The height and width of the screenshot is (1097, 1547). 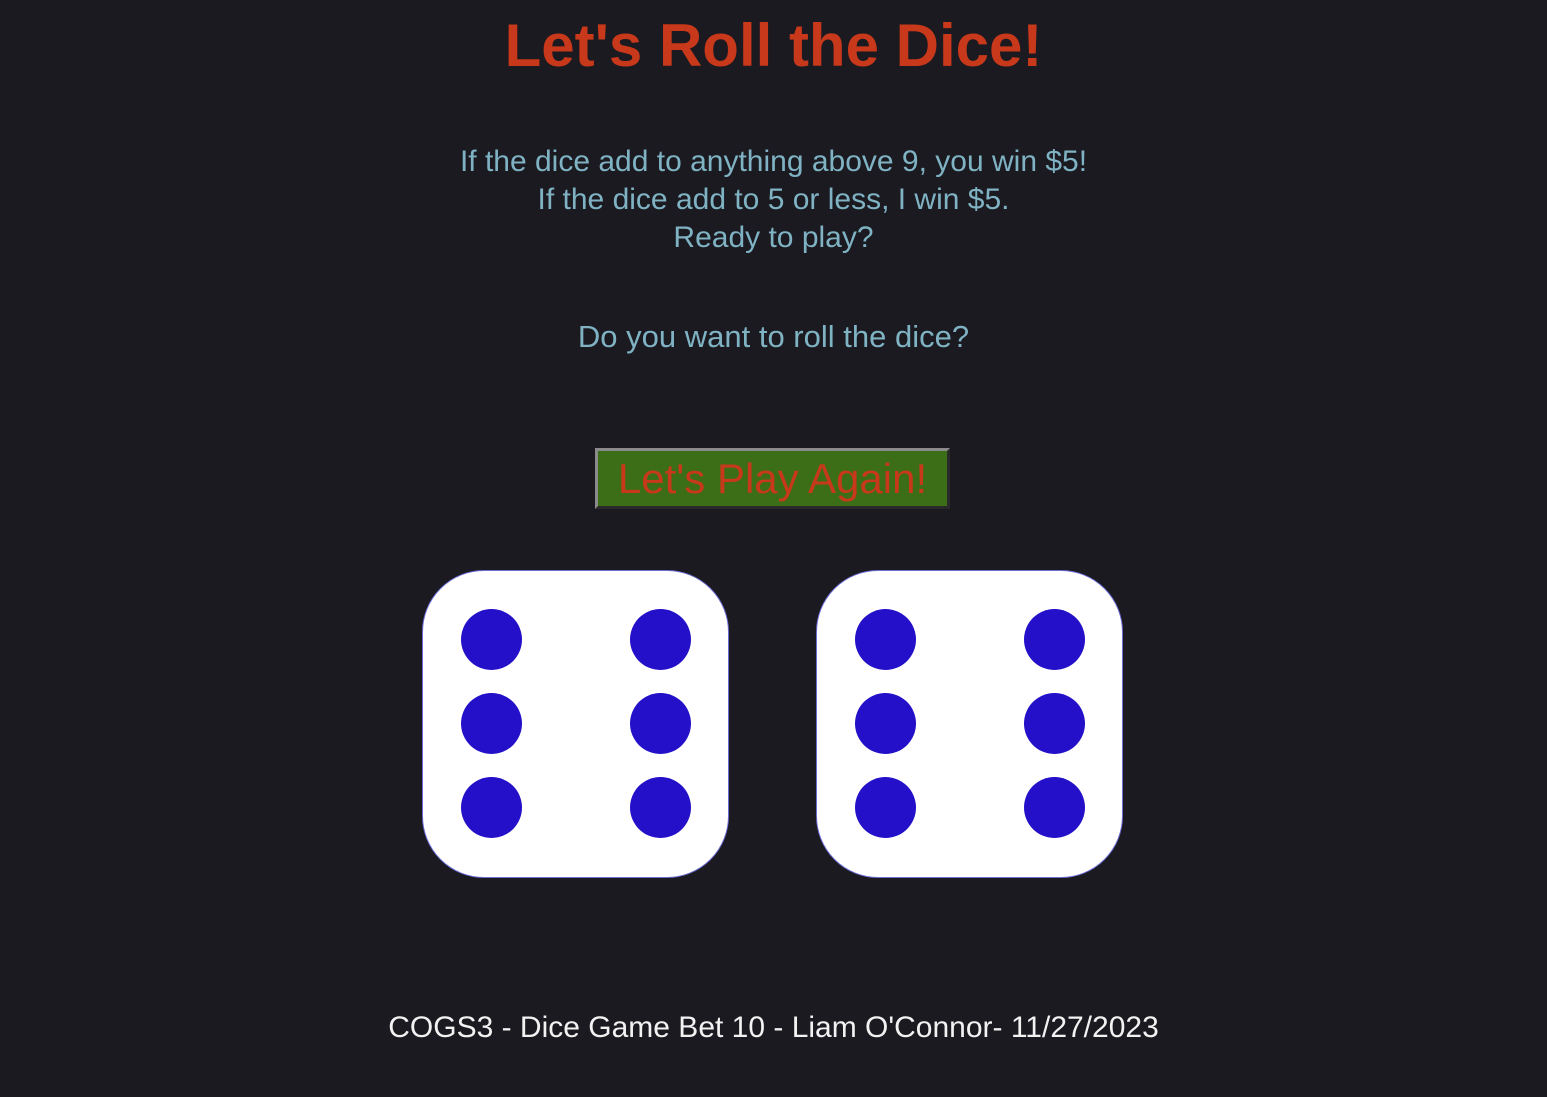 What do you see at coordinates (969, 724) in the screenshot?
I see `die-right` at bounding box center [969, 724].